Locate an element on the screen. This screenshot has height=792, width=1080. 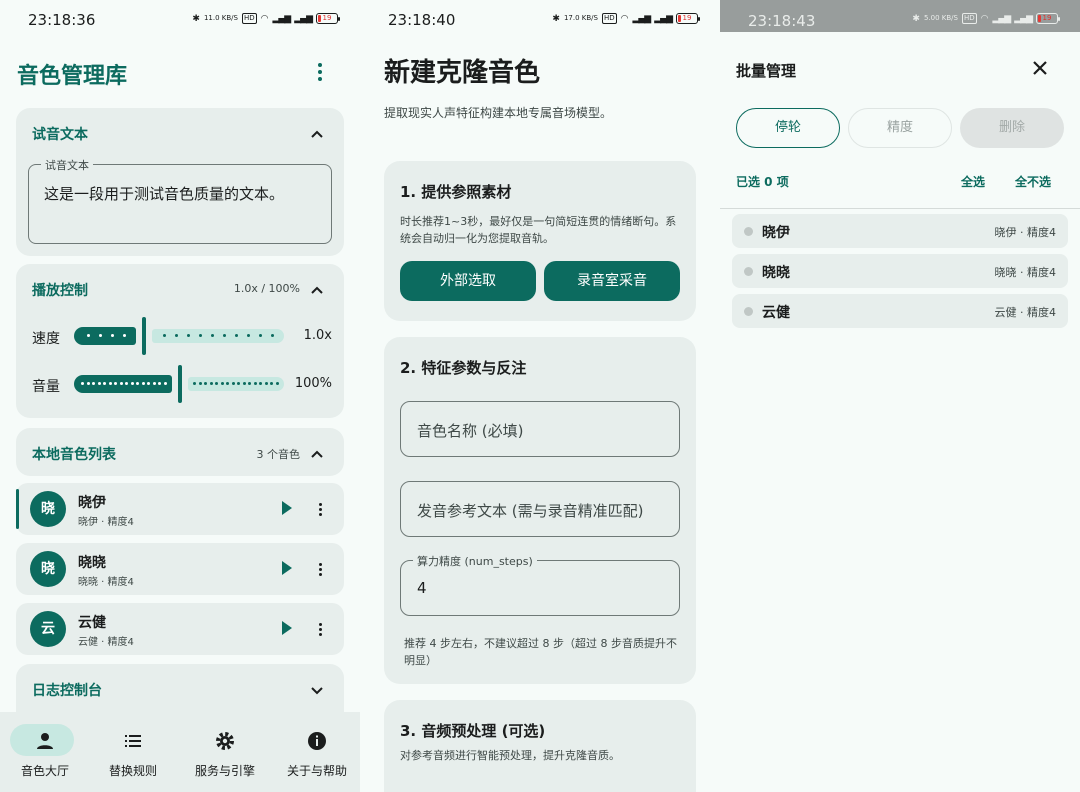
list-icon is located at coordinates (133, 741).